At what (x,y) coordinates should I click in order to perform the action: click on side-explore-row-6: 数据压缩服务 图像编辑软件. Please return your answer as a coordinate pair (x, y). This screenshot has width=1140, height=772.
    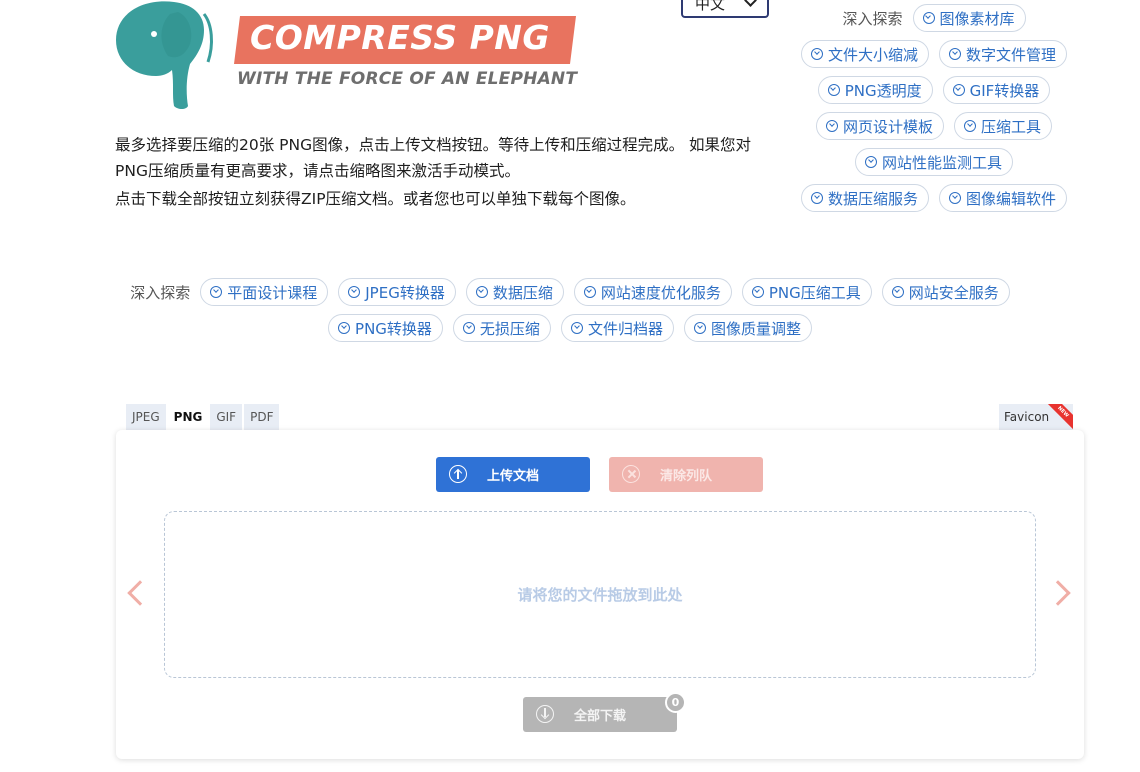
    Looking at the image, I should click on (934, 198).